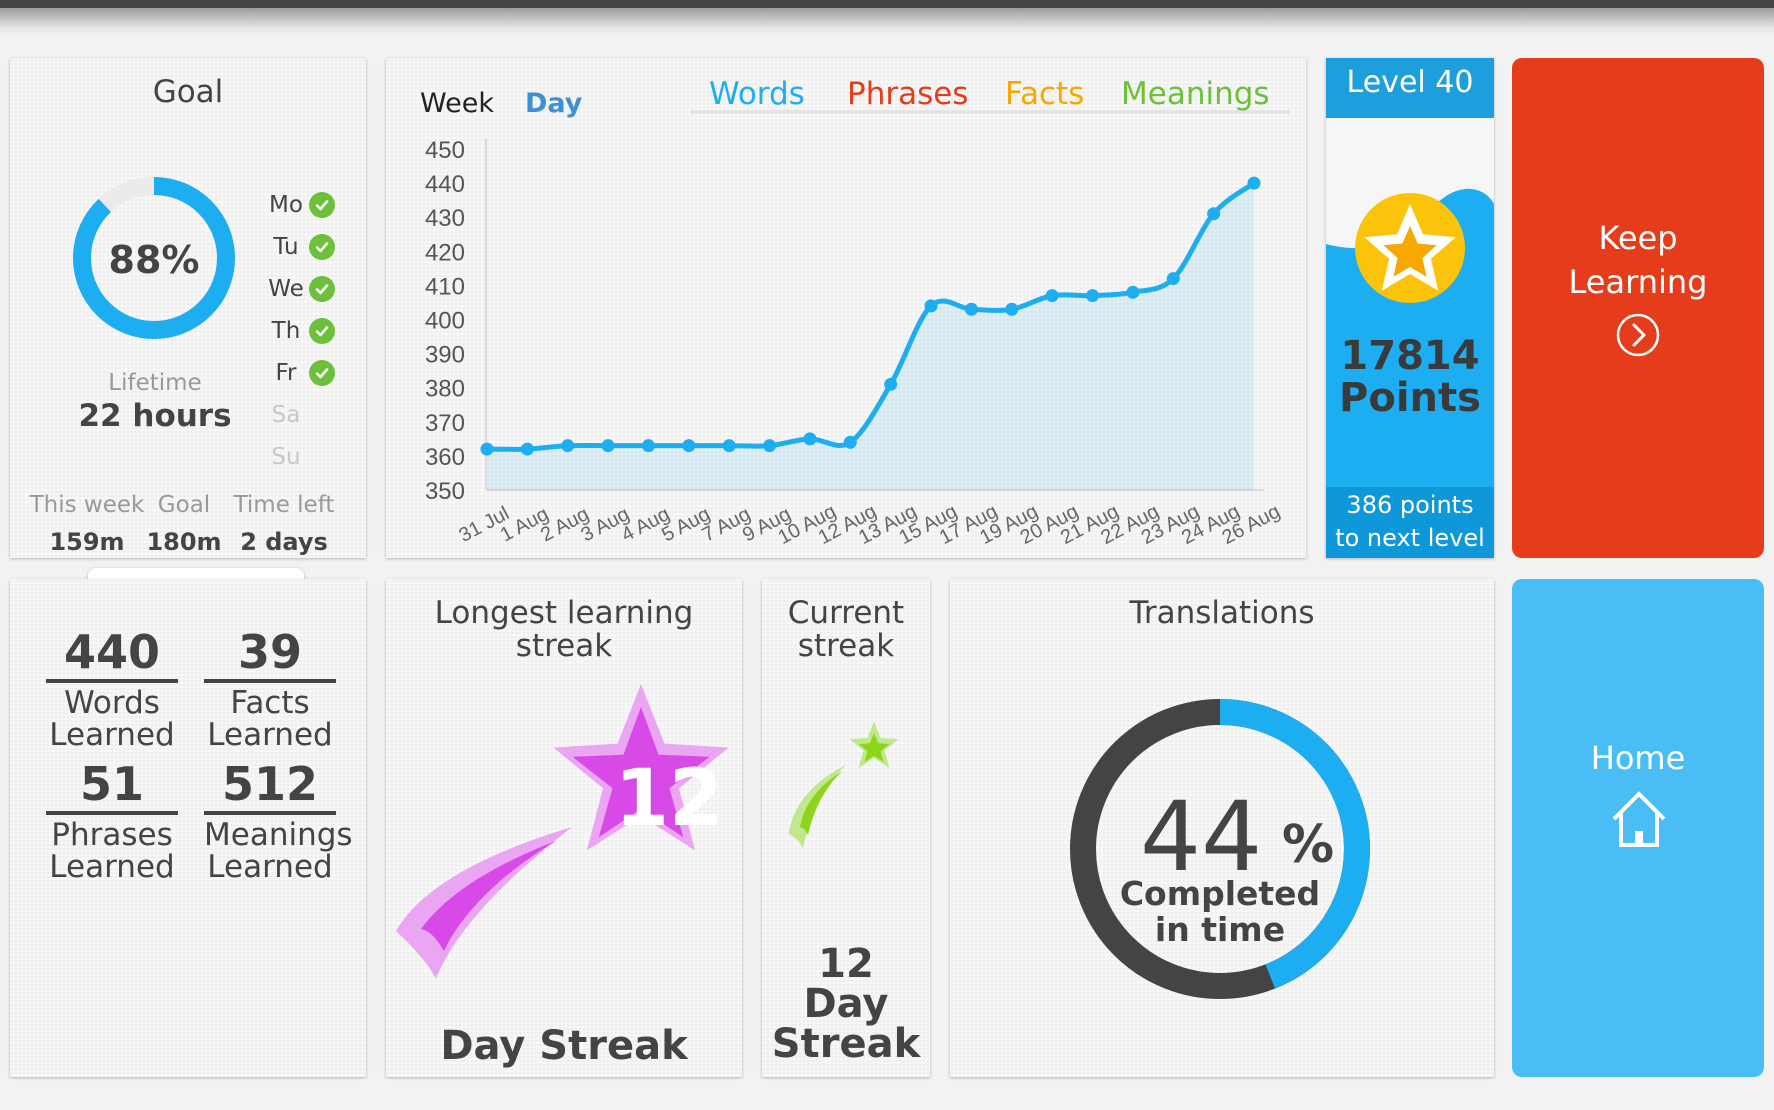  Describe the element at coordinates (1201, 837) in the screenshot. I see `translations-percent: 44` at that location.